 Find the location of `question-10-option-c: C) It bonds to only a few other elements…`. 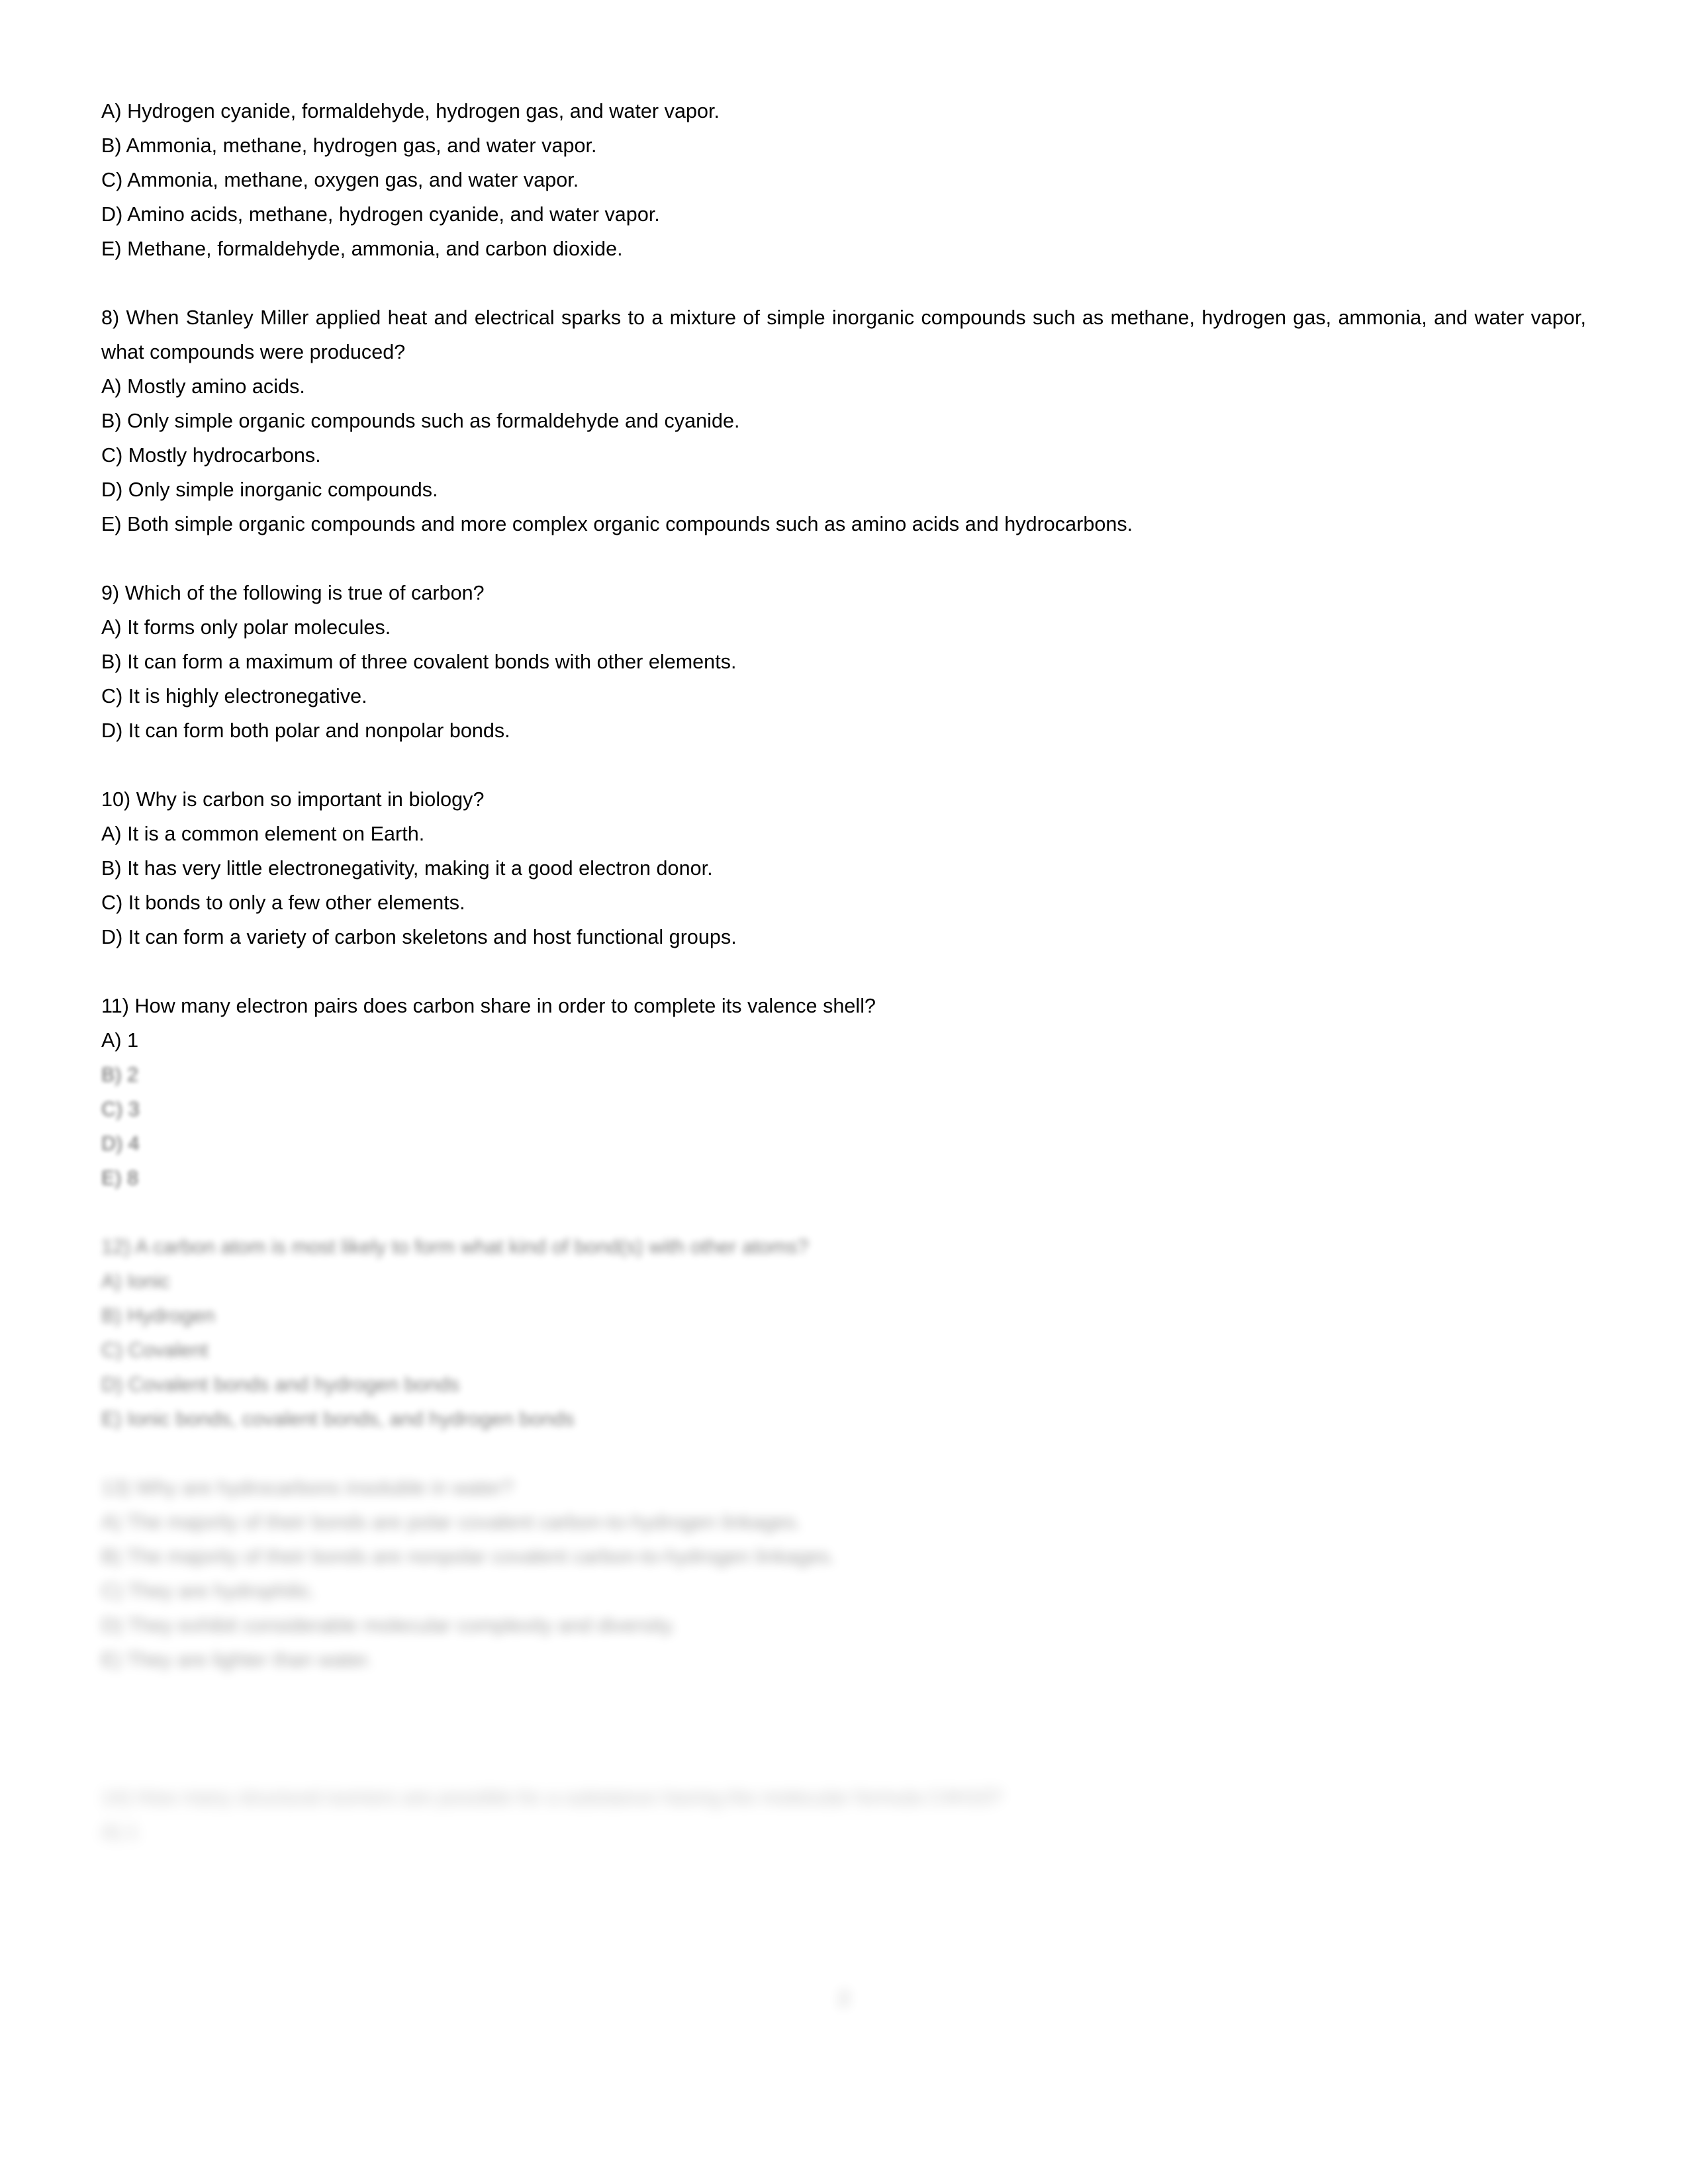

question-10-option-c: C) It bonds to only a few other elements… is located at coordinates (283, 903).